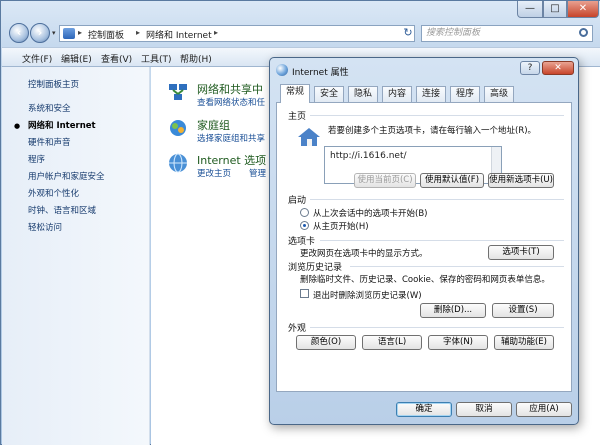  What do you see at coordinates (116, 58) in the screenshot?
I see `menu-view: 查看(V)` at bounding box center [116, 58].